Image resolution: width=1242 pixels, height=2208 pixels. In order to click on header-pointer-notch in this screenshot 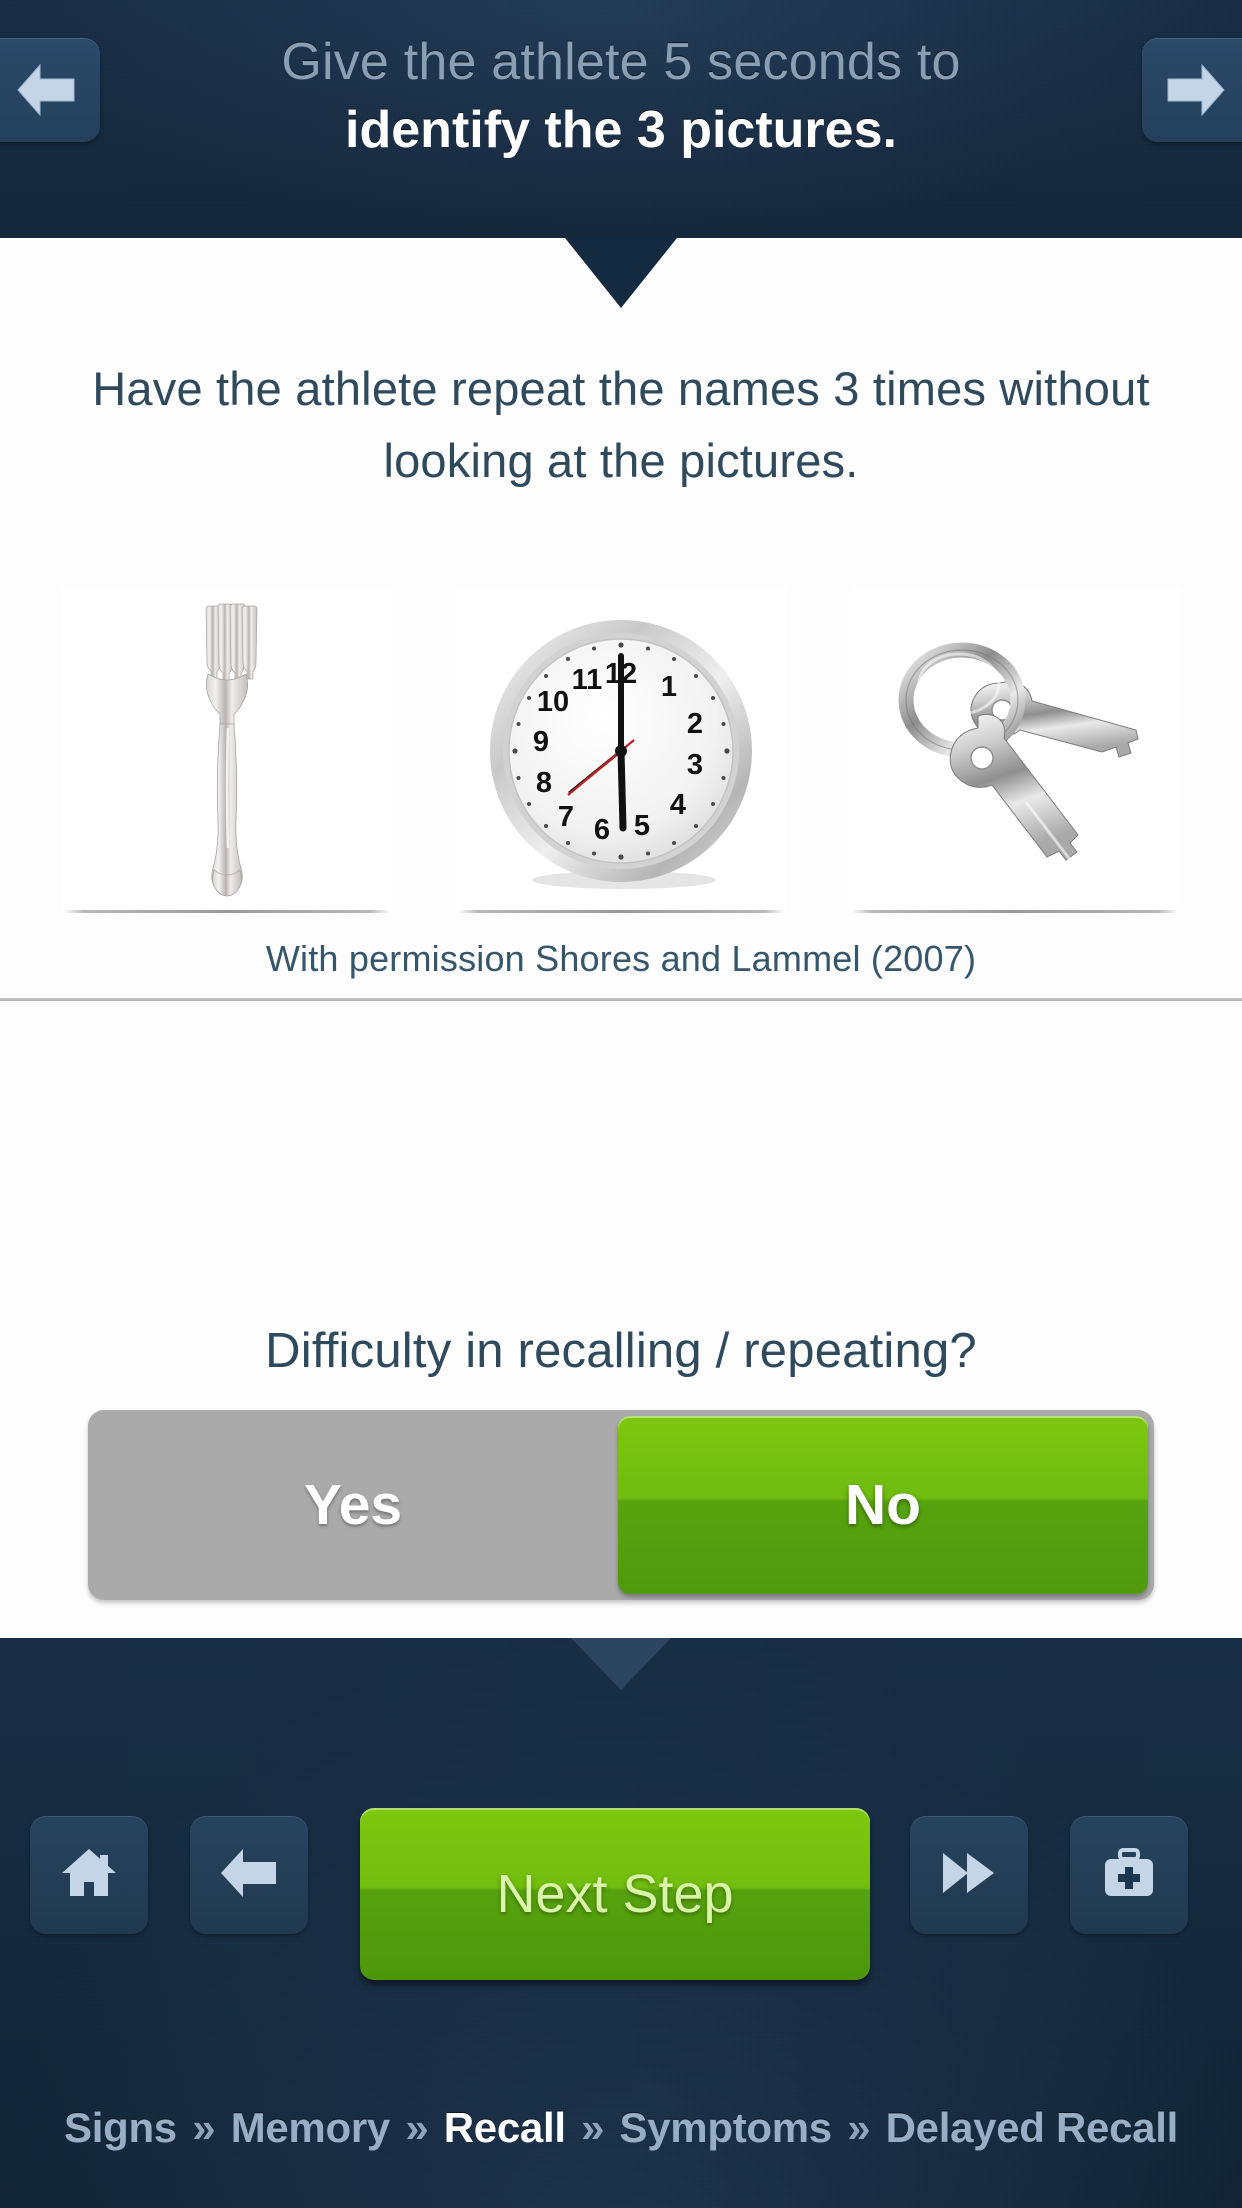, I will do `click(621, 273)`.